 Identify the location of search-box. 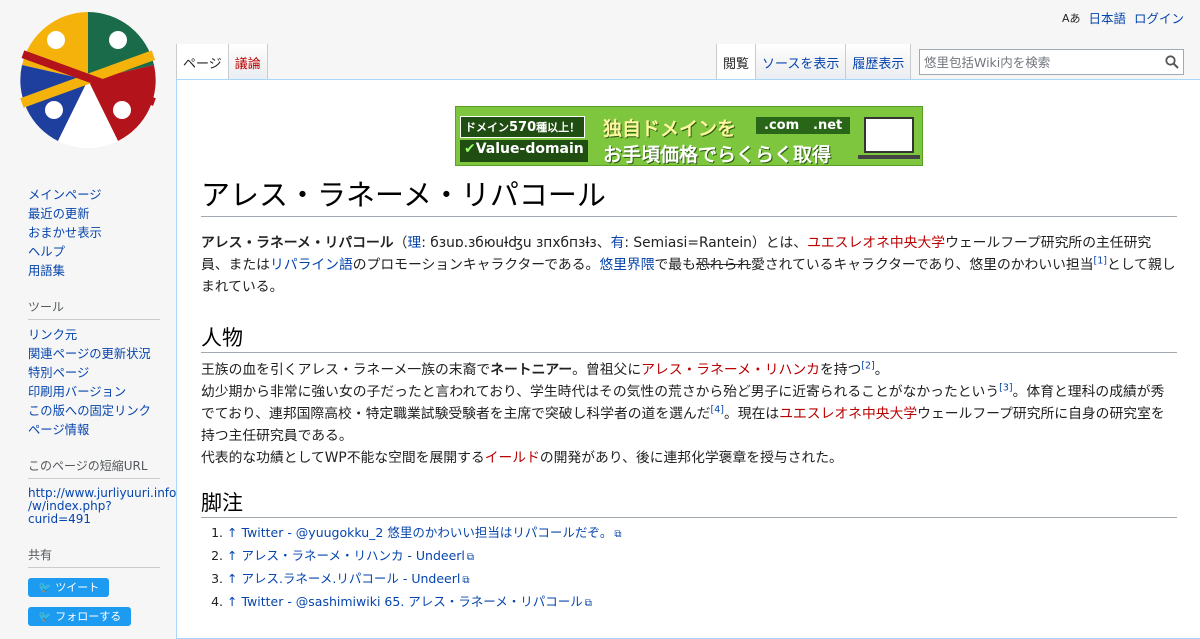
(1051, 62).